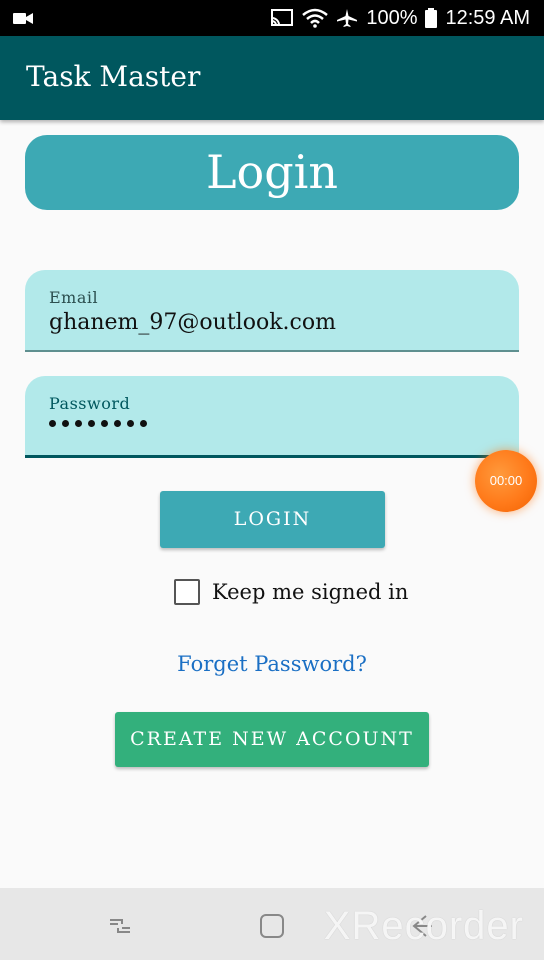 Image resolution: width=544 pixels, height=960 pixels. I want to click on battery-icon, so click(431, 18).